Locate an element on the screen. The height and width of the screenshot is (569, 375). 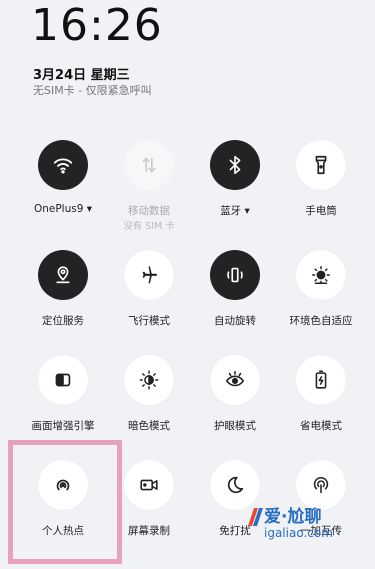
watermark-title: 爱·尬聊 is located at coordinates (293, 517).